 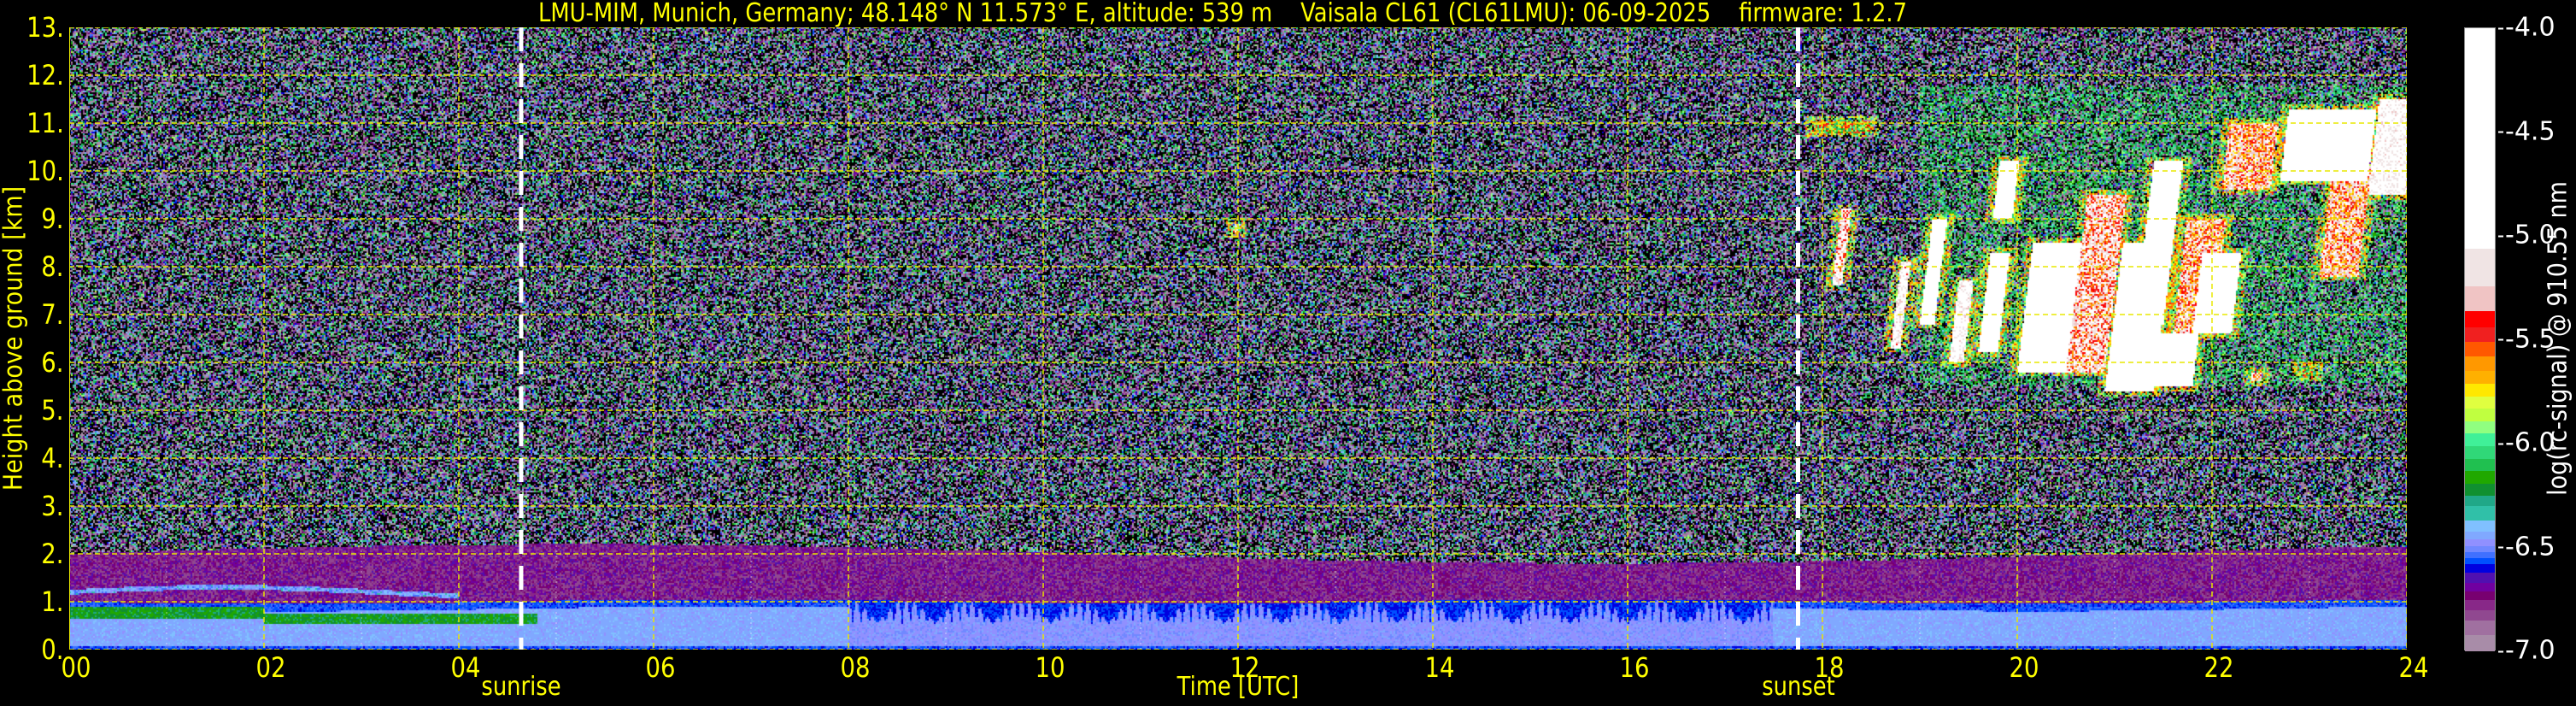 I want to click on y-tick-label: 10., so click(x=45, y=171).